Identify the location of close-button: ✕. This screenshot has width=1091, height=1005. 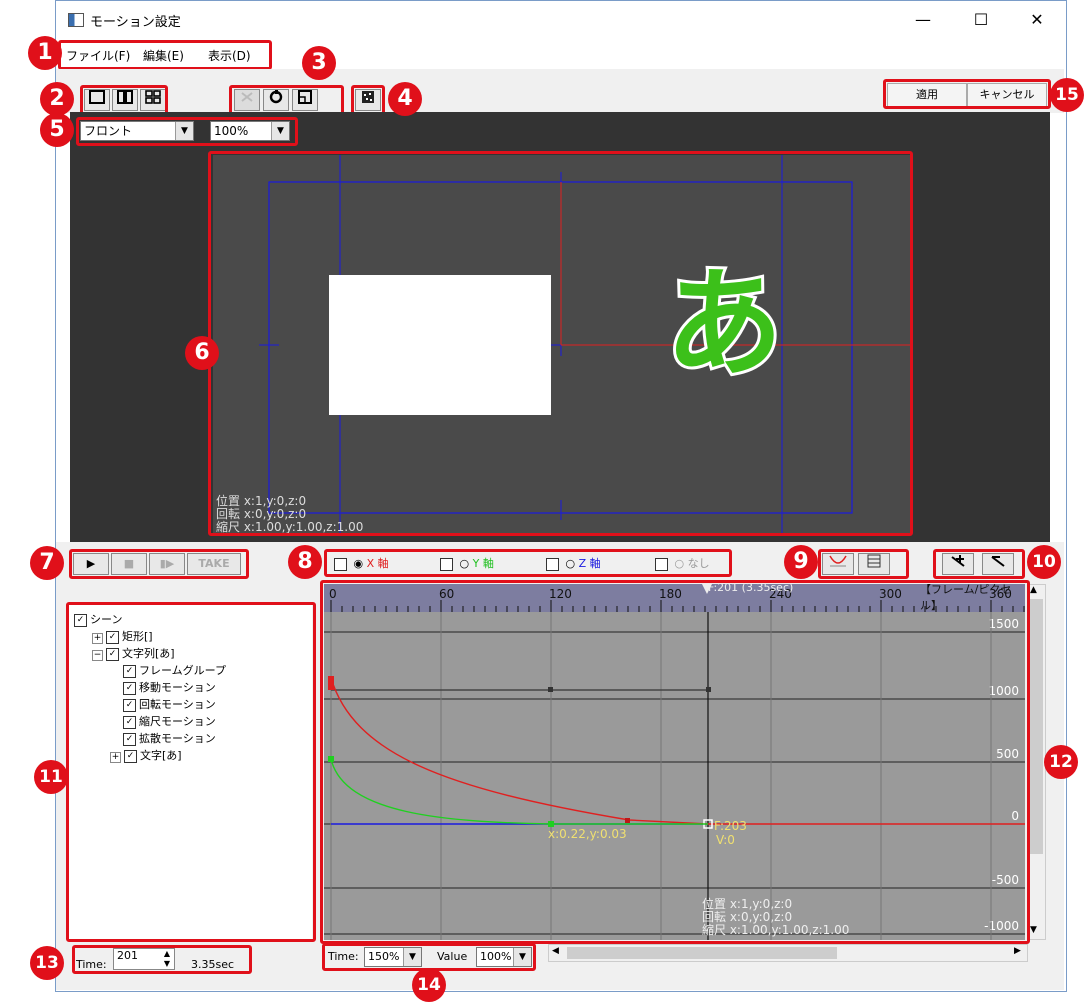
(1037, 20).